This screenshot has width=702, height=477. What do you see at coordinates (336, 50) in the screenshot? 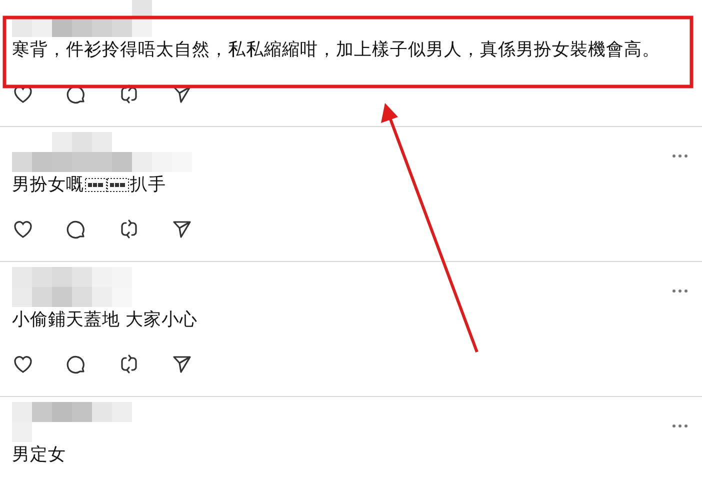
I see `post-text: 寒背，件衫拎得唔太自然，私私縮縮咁，加上樣子似男人，真係男扮女裝機會高。` at bounding box center [336, 50].